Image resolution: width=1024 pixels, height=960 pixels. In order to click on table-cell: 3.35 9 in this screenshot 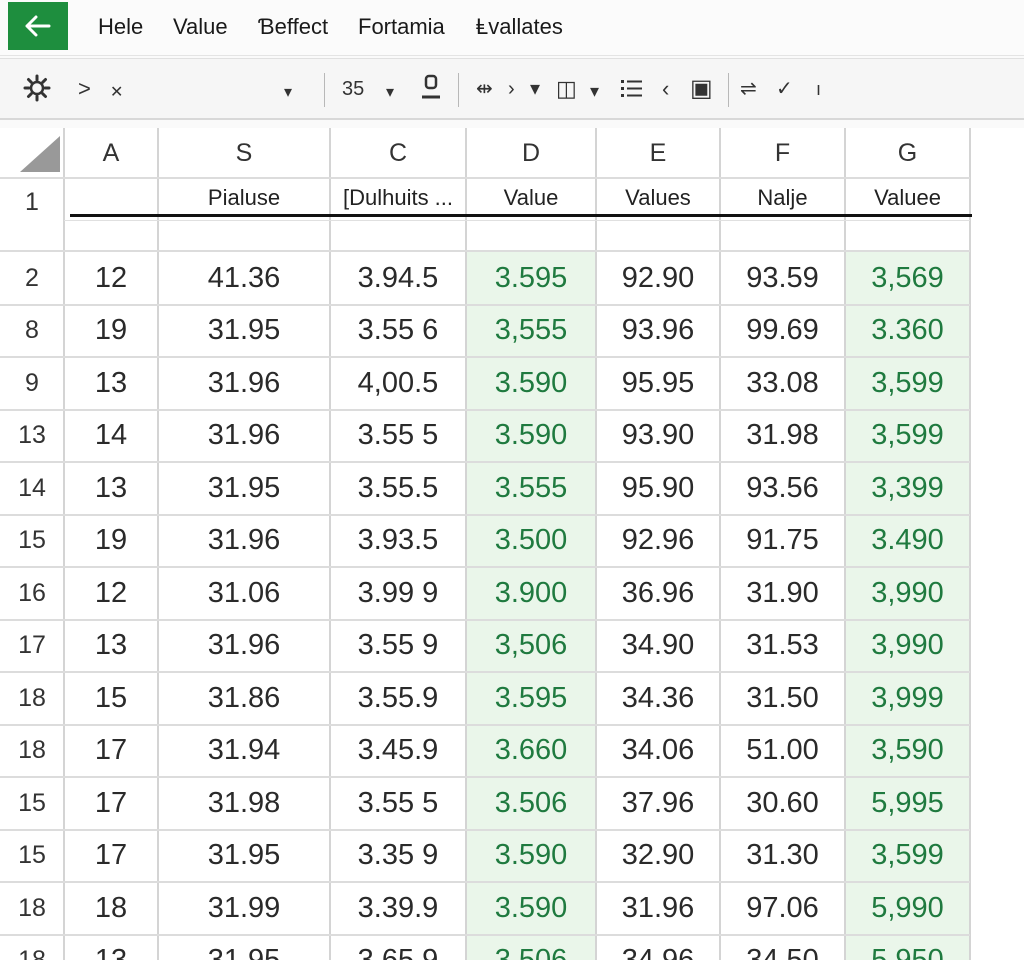, I will do `click(398, 856)`.